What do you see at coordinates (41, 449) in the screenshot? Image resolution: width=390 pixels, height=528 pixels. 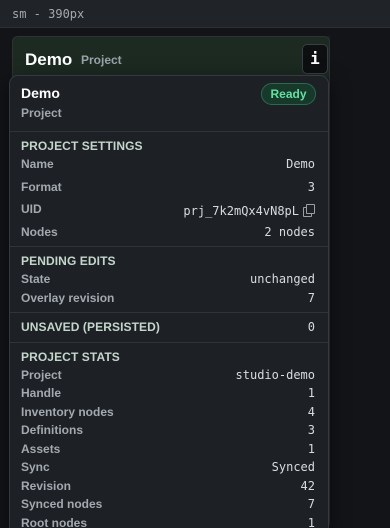 I see `row-key: Assets` at bounding box center [41, 449].